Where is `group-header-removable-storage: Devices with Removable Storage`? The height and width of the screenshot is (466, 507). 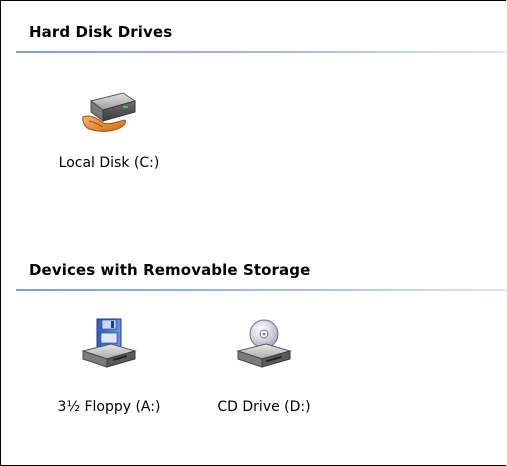
group-header-removable-storage: Devices with Removable Storage is located at coordinates (170, 270).